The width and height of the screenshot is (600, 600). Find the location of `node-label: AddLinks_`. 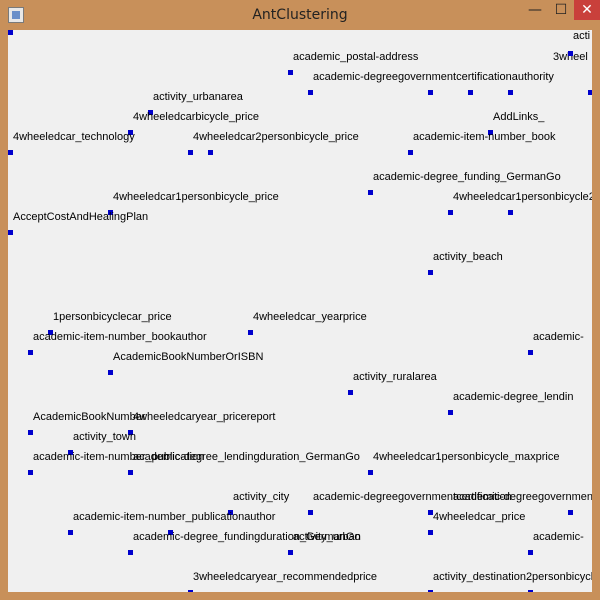

node-label: AddLinks_ is located at coordinates (519, 117).